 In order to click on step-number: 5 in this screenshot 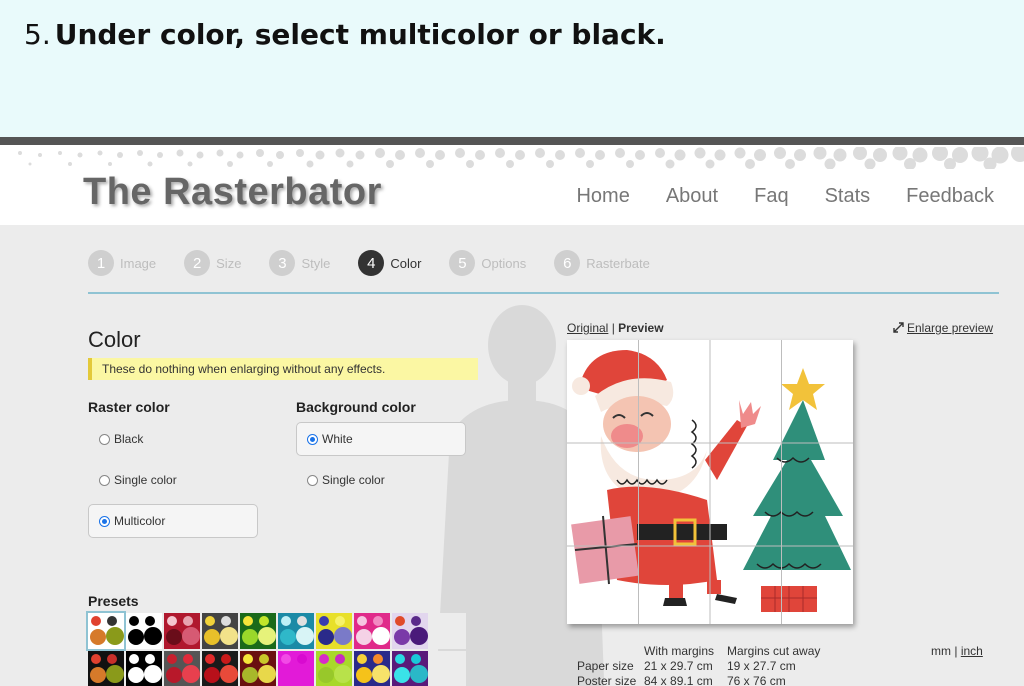, I will do `click(462, 263)`.